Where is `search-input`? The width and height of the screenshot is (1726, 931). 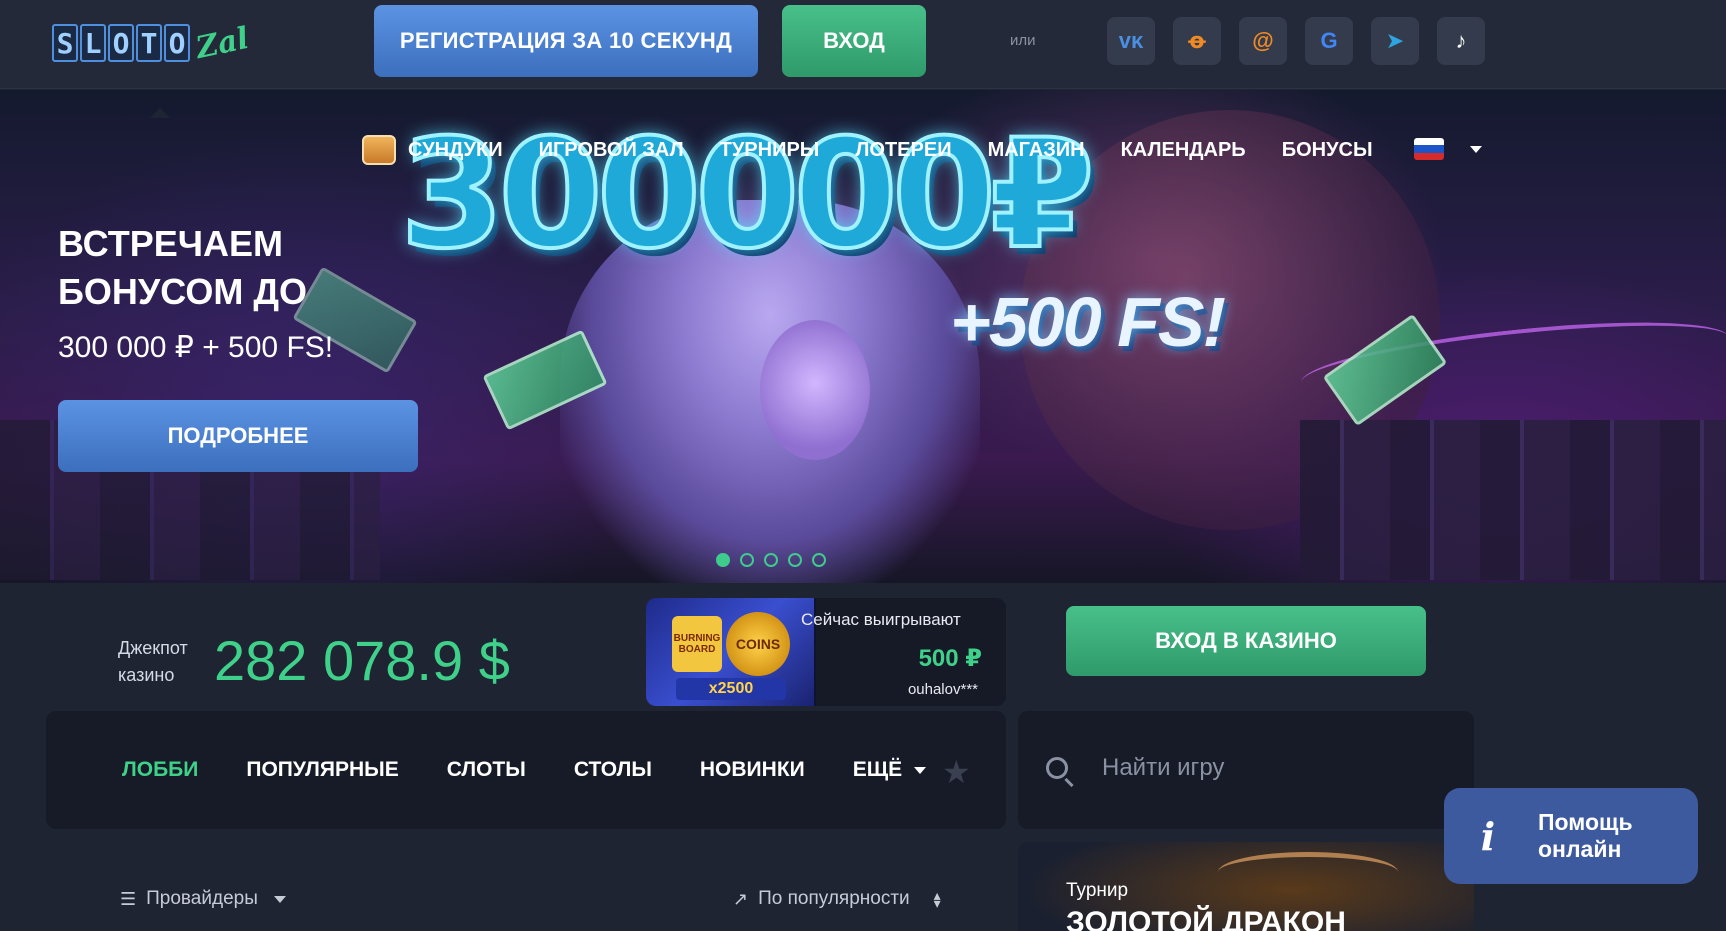 search-input is located at coordinates (1262, 768).